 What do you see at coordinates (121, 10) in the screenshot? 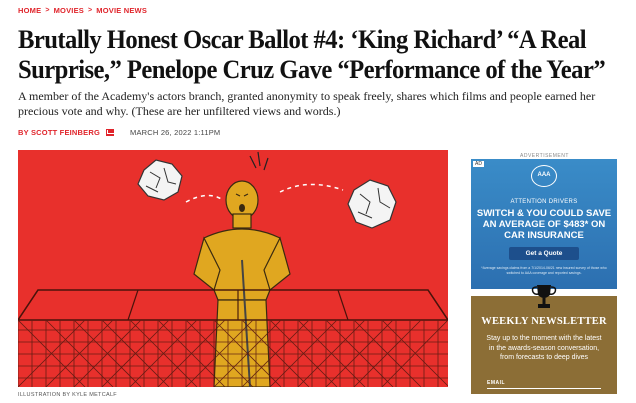
I see `breadcrumb-movie-news-link: MOVIE NEWS` at bounding box center [121, 10].